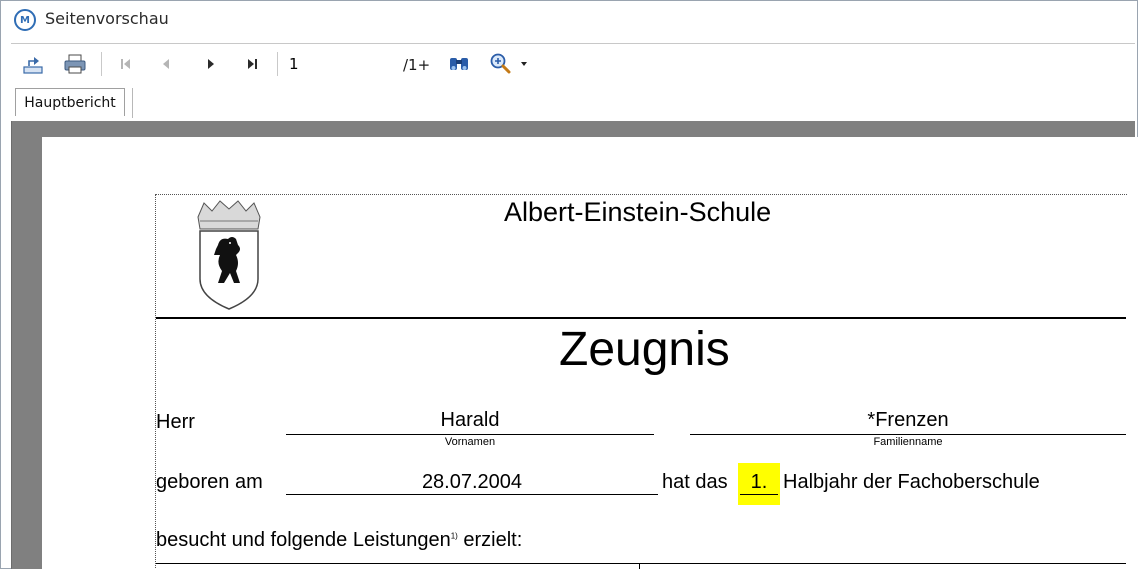  I want to click on salutation: Herr, so click(175, 422).